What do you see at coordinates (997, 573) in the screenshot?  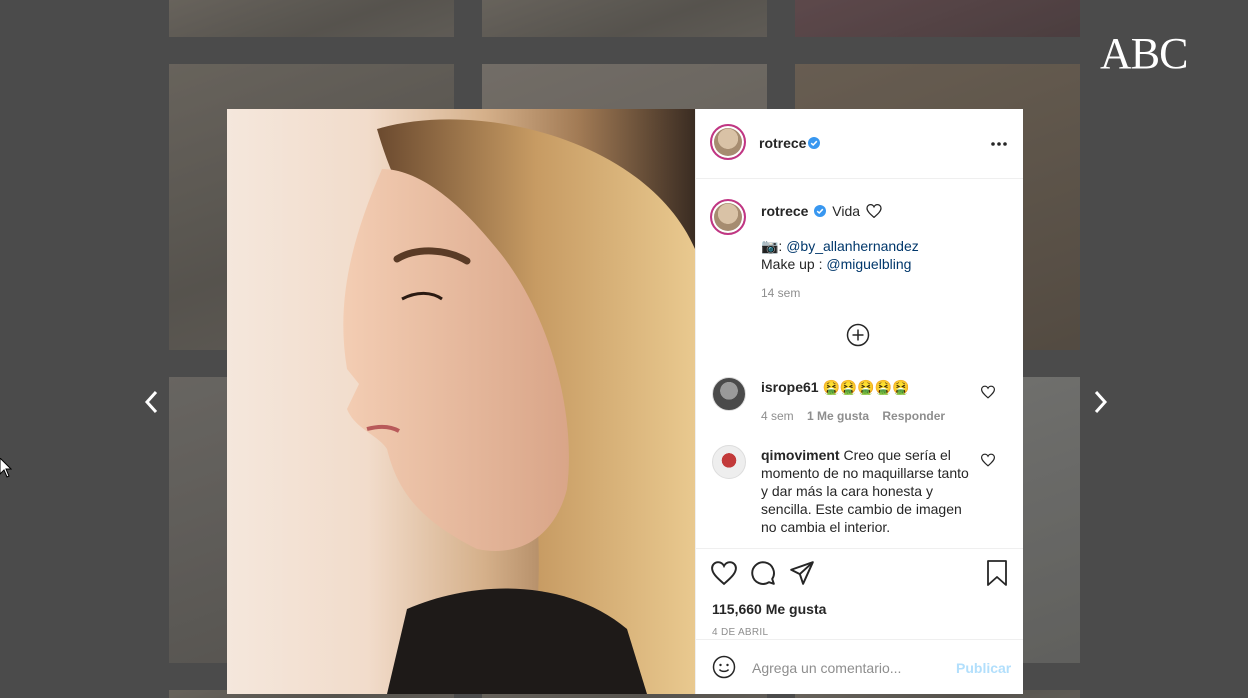 I see `bookmark-icon` at bounding box center [997, 573].